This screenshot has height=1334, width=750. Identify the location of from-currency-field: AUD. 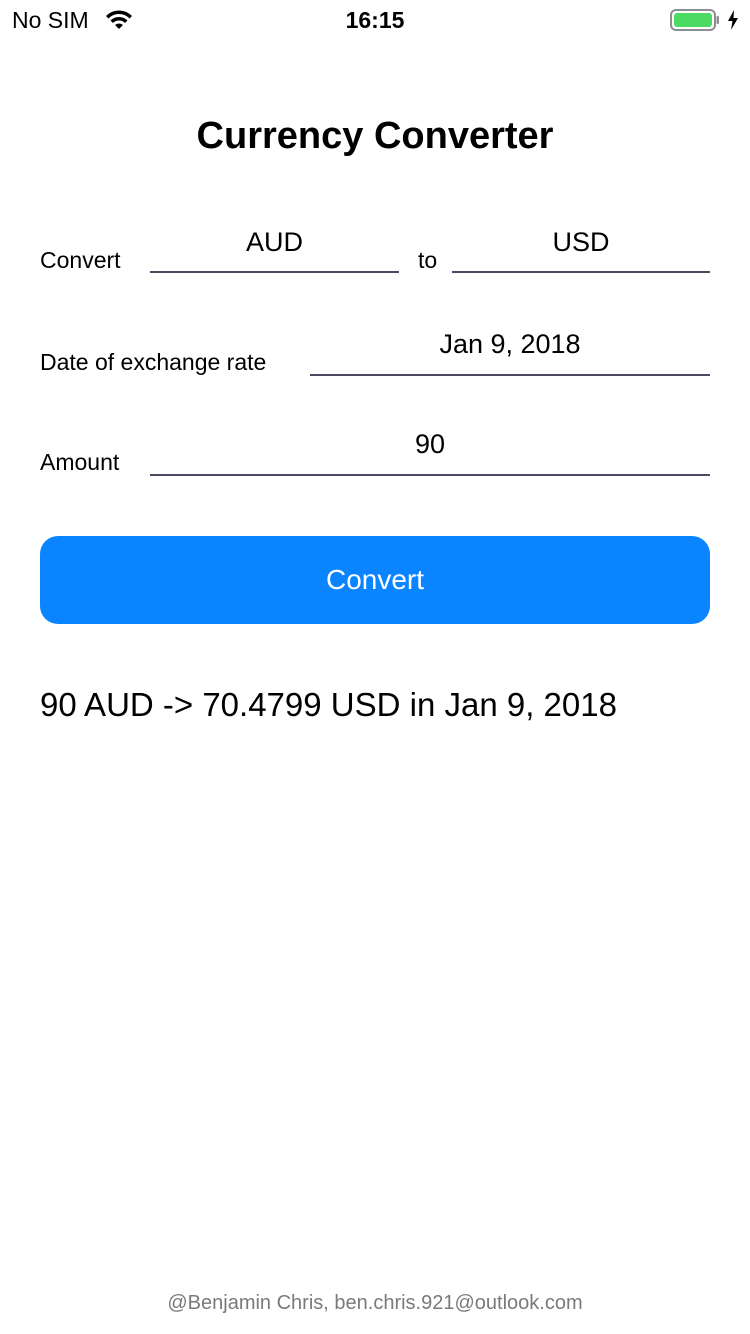
(274, 248).